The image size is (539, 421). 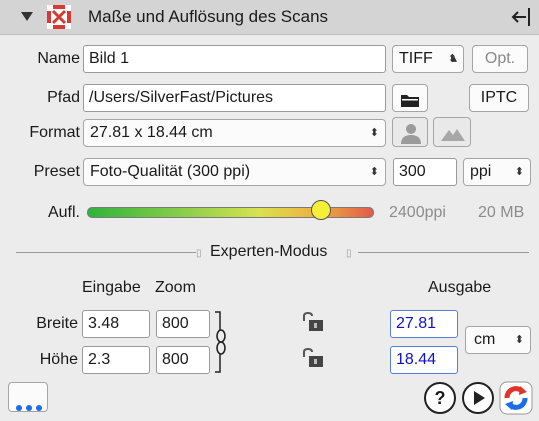 I want to click on width-label: Breite, so click(x=57, y=323).